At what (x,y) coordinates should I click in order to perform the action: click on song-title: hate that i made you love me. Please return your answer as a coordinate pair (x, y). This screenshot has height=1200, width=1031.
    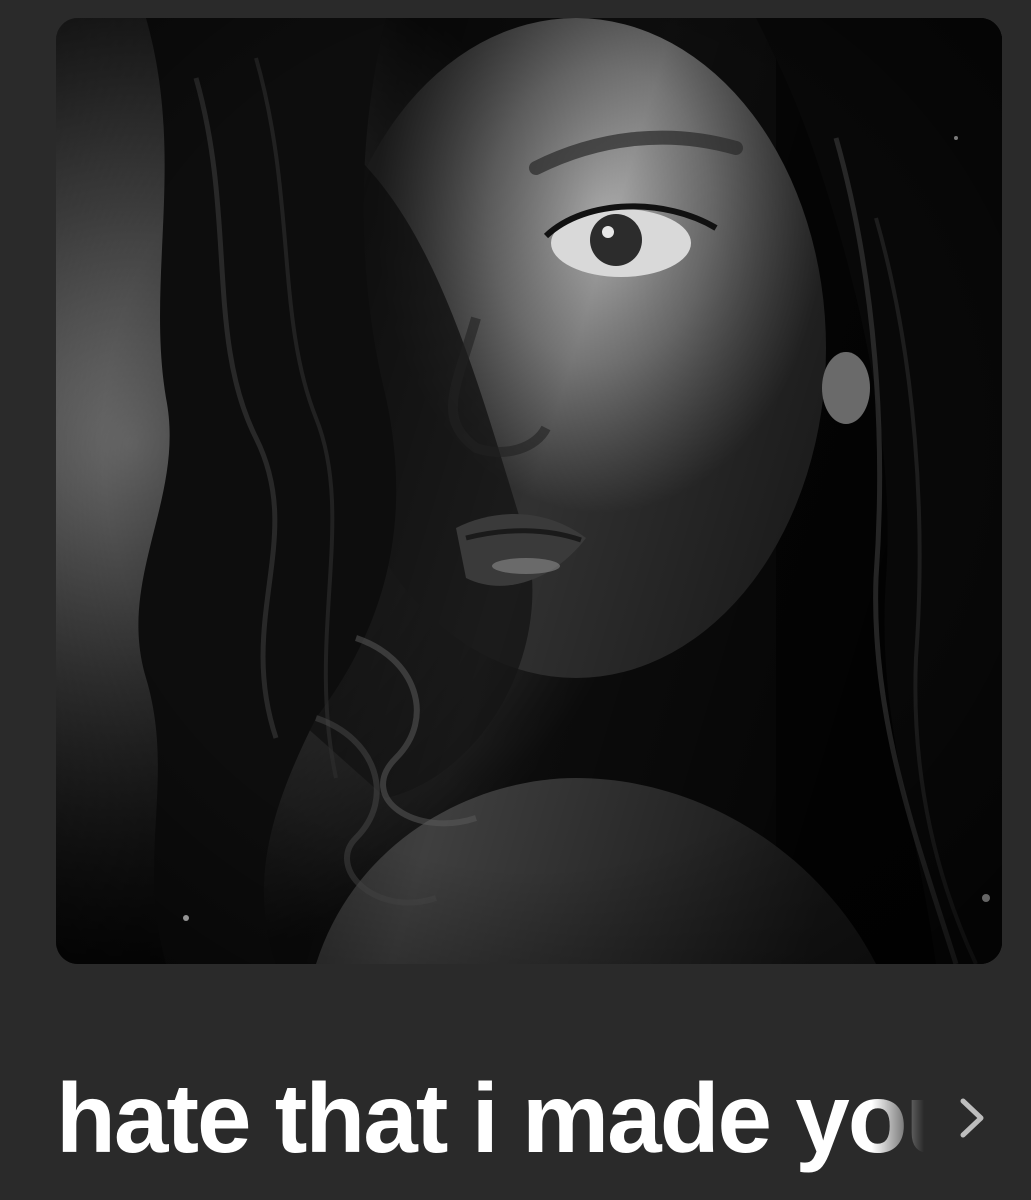
    Looking at the image, I should click on (490, 1118).